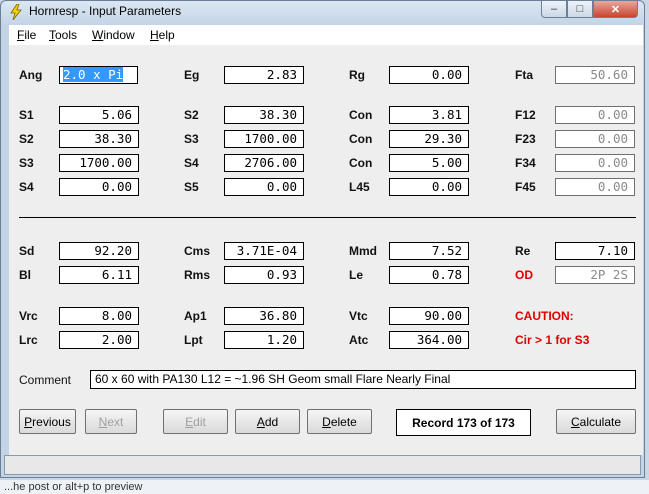 This screenshot has height=494, width=649. What do you see at coordinates (193, 340) in the screenshot?
I see `lpt-label: Lpt` at bounding box center [193, 340].